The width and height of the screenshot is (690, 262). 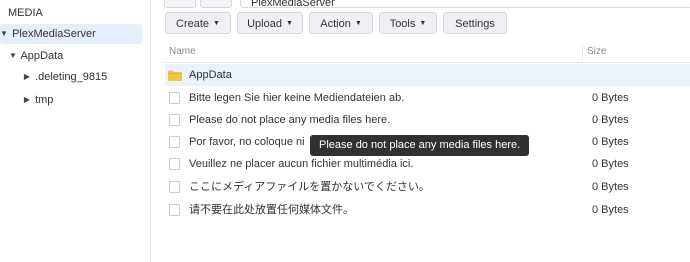 What do you see at coordinates (309, 187) in the screenshot?
I see `file-name: ここにメディアファイルを置かないでください。` at bounding box center [309, 187].